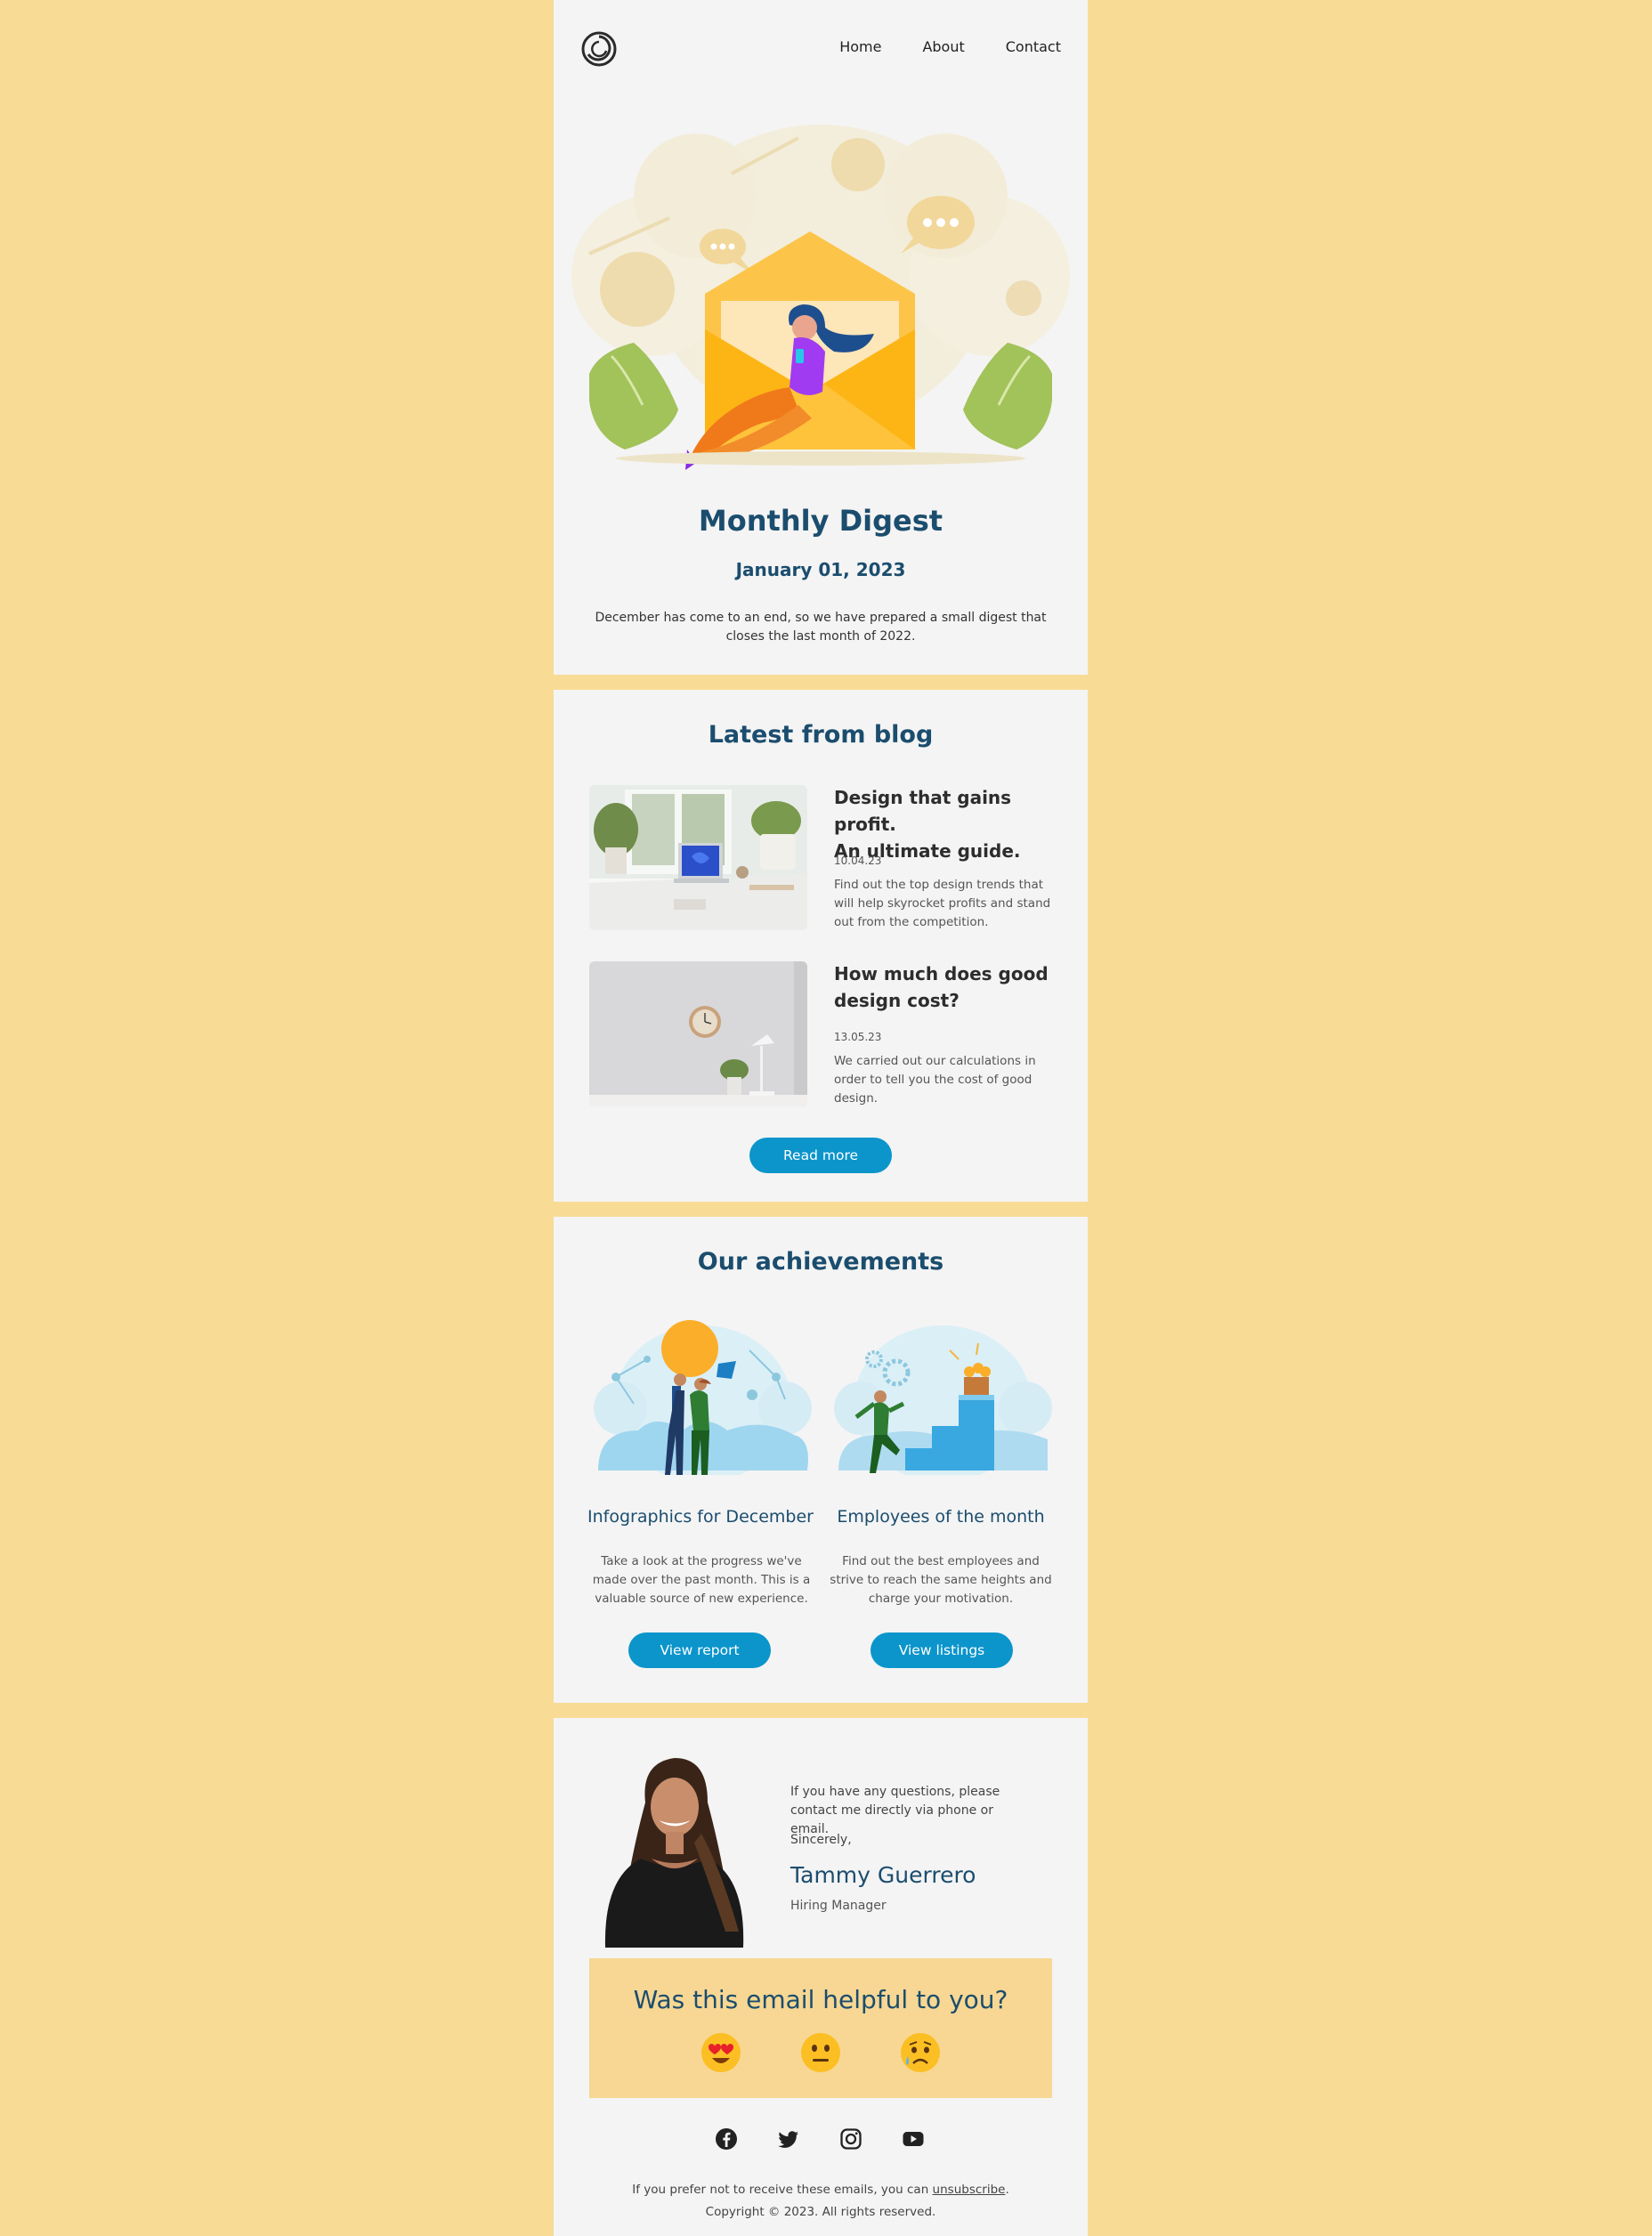  Describe the element at coordinates (820, 1262) in the screenshot. I see `achievements-heading: Our achievements` at that location.